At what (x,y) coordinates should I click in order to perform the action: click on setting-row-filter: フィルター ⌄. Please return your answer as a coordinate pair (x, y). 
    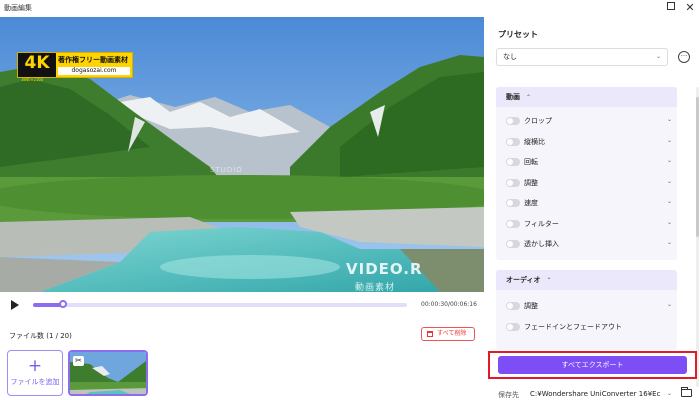
    Looking at the image, I should click on (586, 225).